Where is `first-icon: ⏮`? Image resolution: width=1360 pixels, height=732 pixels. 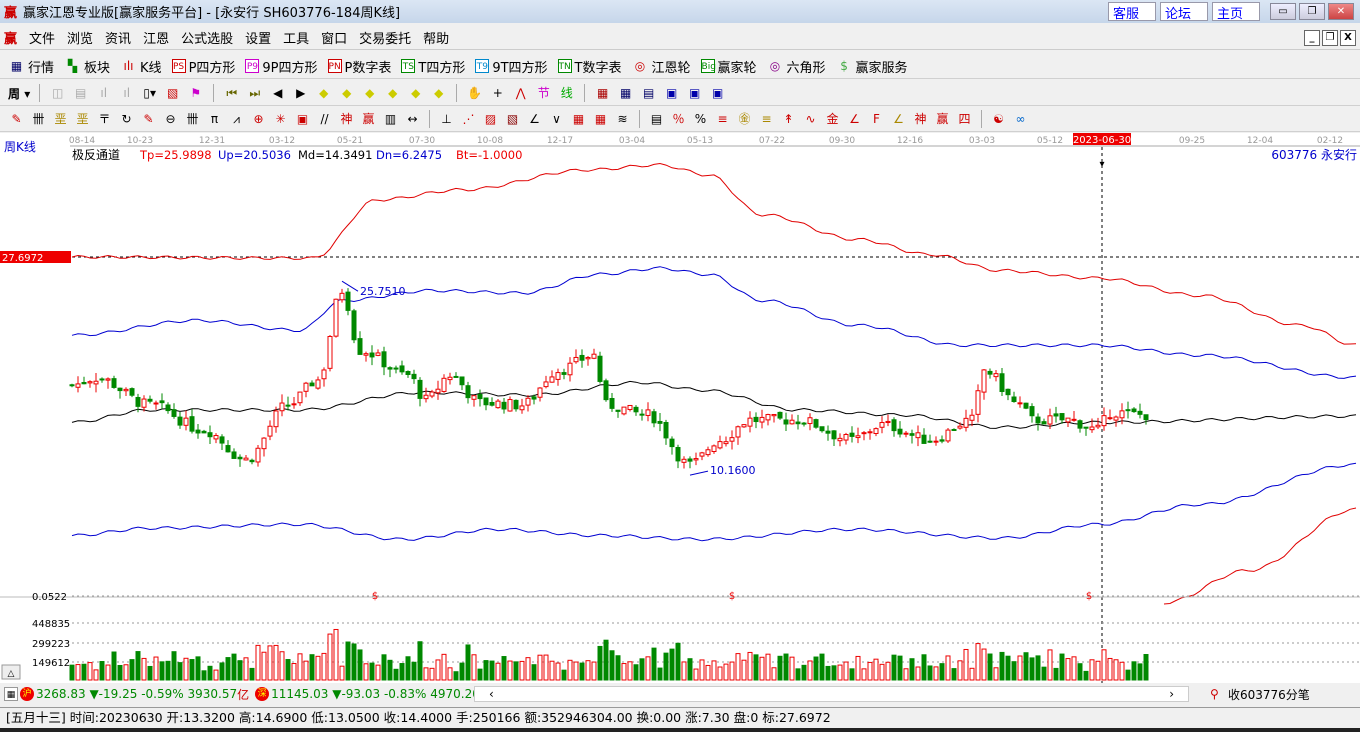 first-icon: ⏮ is located at coordinates (231, 93).